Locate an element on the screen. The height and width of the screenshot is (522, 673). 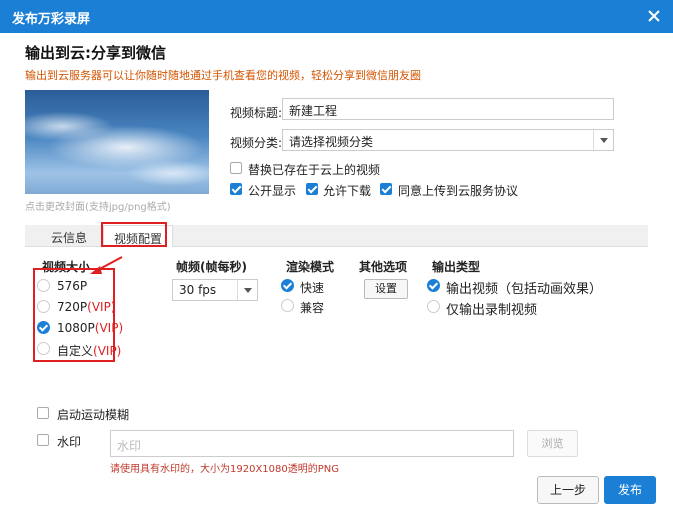
render-label-compat: 兼容 is located at coordinates (312, 308).